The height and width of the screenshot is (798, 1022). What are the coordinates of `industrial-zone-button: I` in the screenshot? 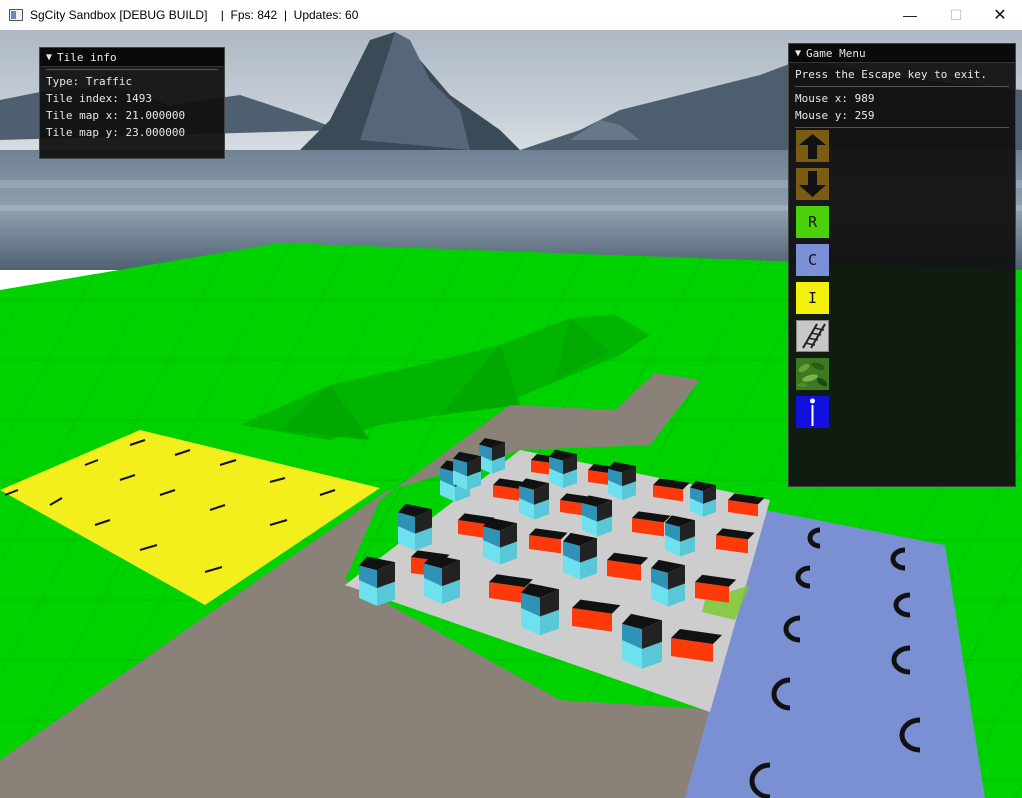 It's located at (812, 298).